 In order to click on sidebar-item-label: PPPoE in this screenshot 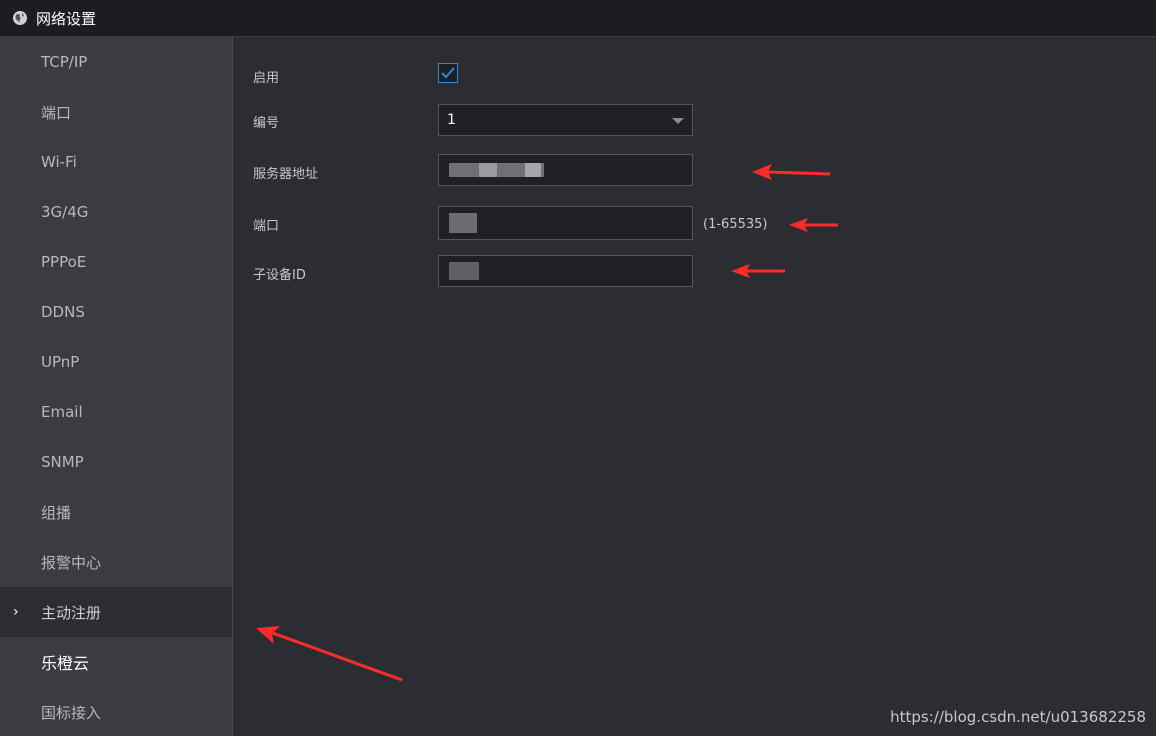, I will do `click(64, 262)`.